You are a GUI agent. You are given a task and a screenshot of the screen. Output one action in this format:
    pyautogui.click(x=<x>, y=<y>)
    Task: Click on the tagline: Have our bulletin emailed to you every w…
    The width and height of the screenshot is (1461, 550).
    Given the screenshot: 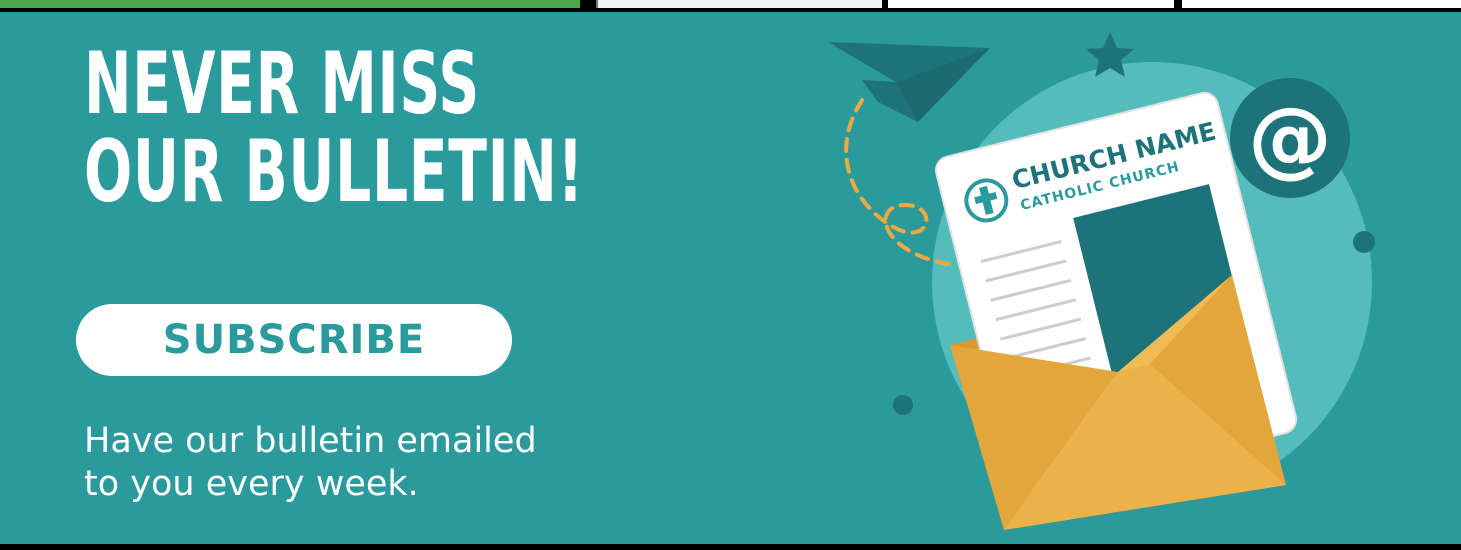 What is the action you would take?
    pyautogui.click(x=310, y=463)
    